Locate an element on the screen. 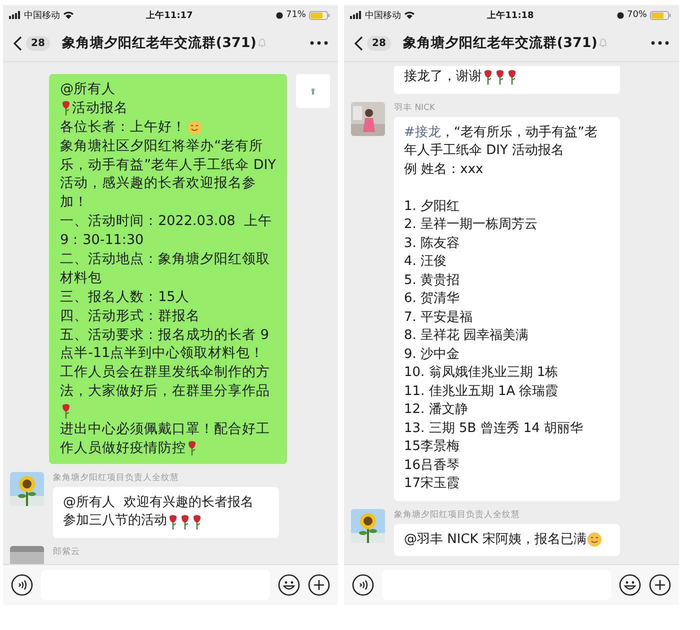  message-text: 年人手工纸伞 DIY 活动报名 is located at coordinates (484, 151).